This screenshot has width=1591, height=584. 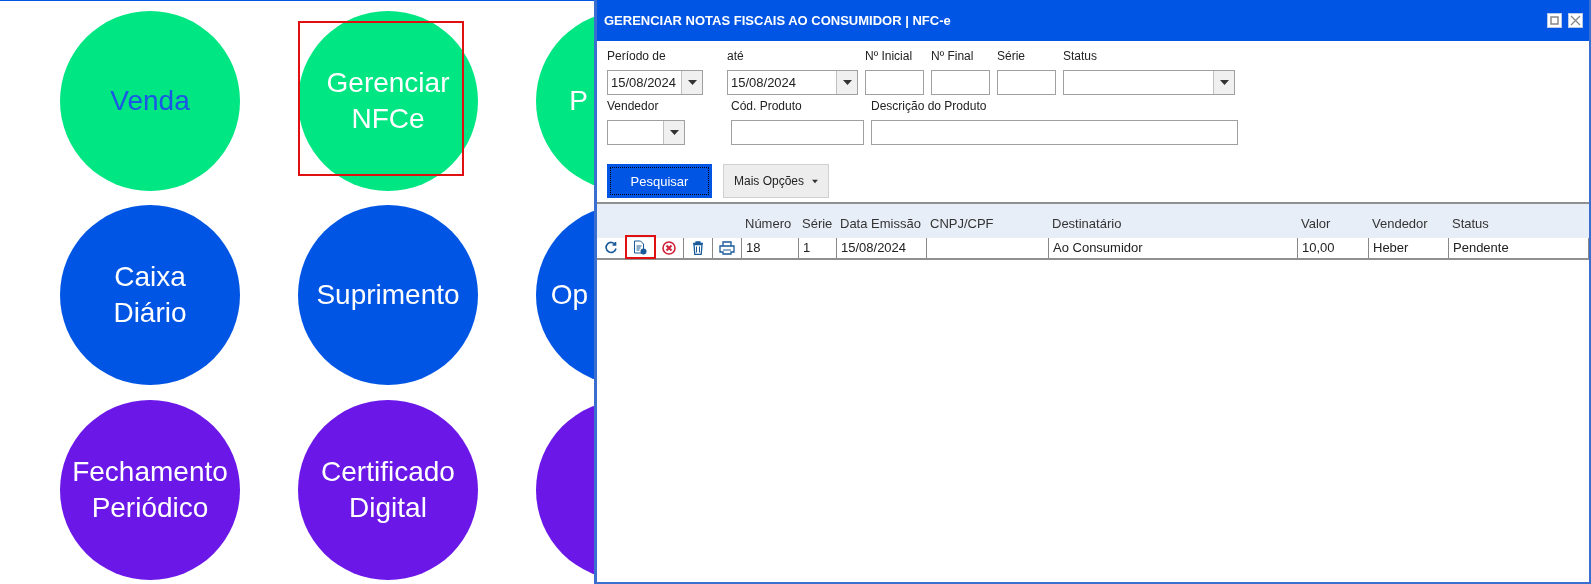 I want to click on table-cell: 18, so click(x=770, y=248).